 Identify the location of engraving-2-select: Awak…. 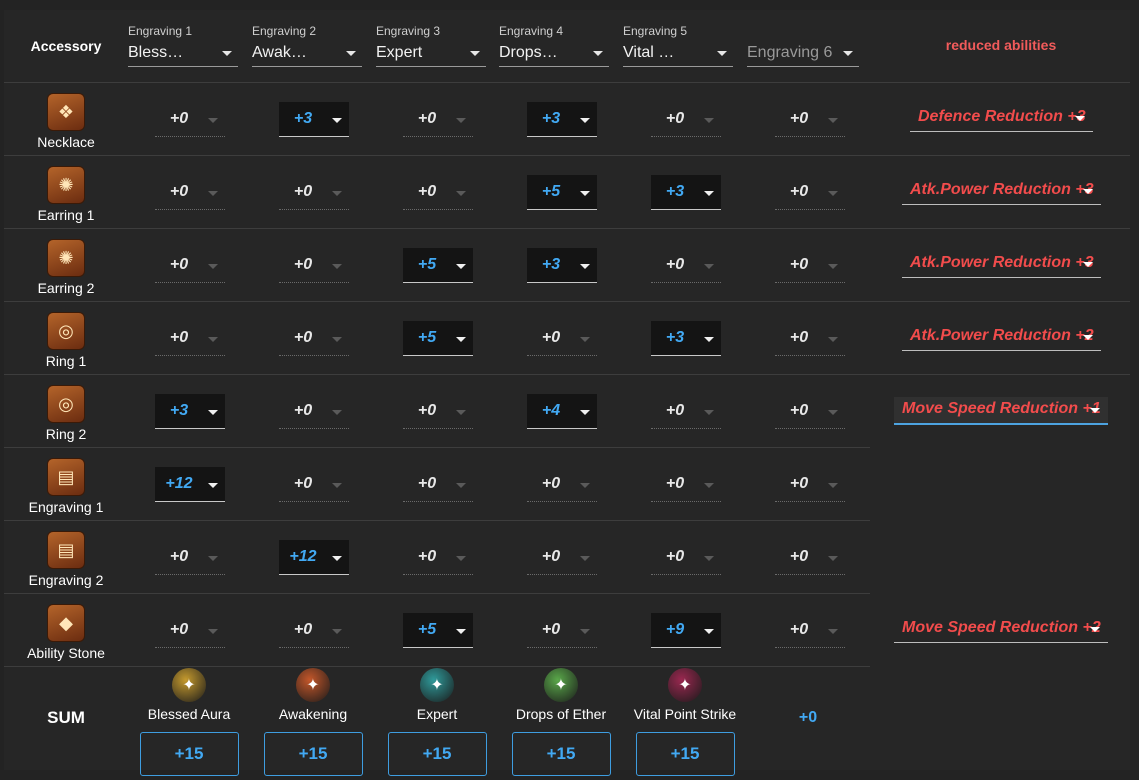
(307, 54).